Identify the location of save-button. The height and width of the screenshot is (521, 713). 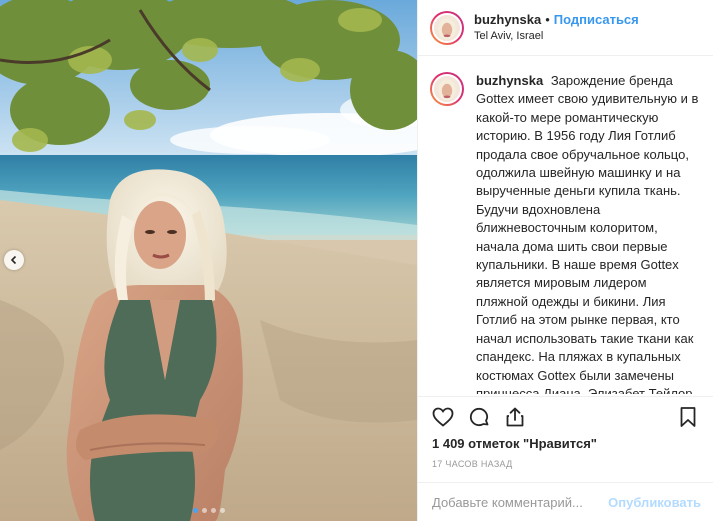
(688, 417).